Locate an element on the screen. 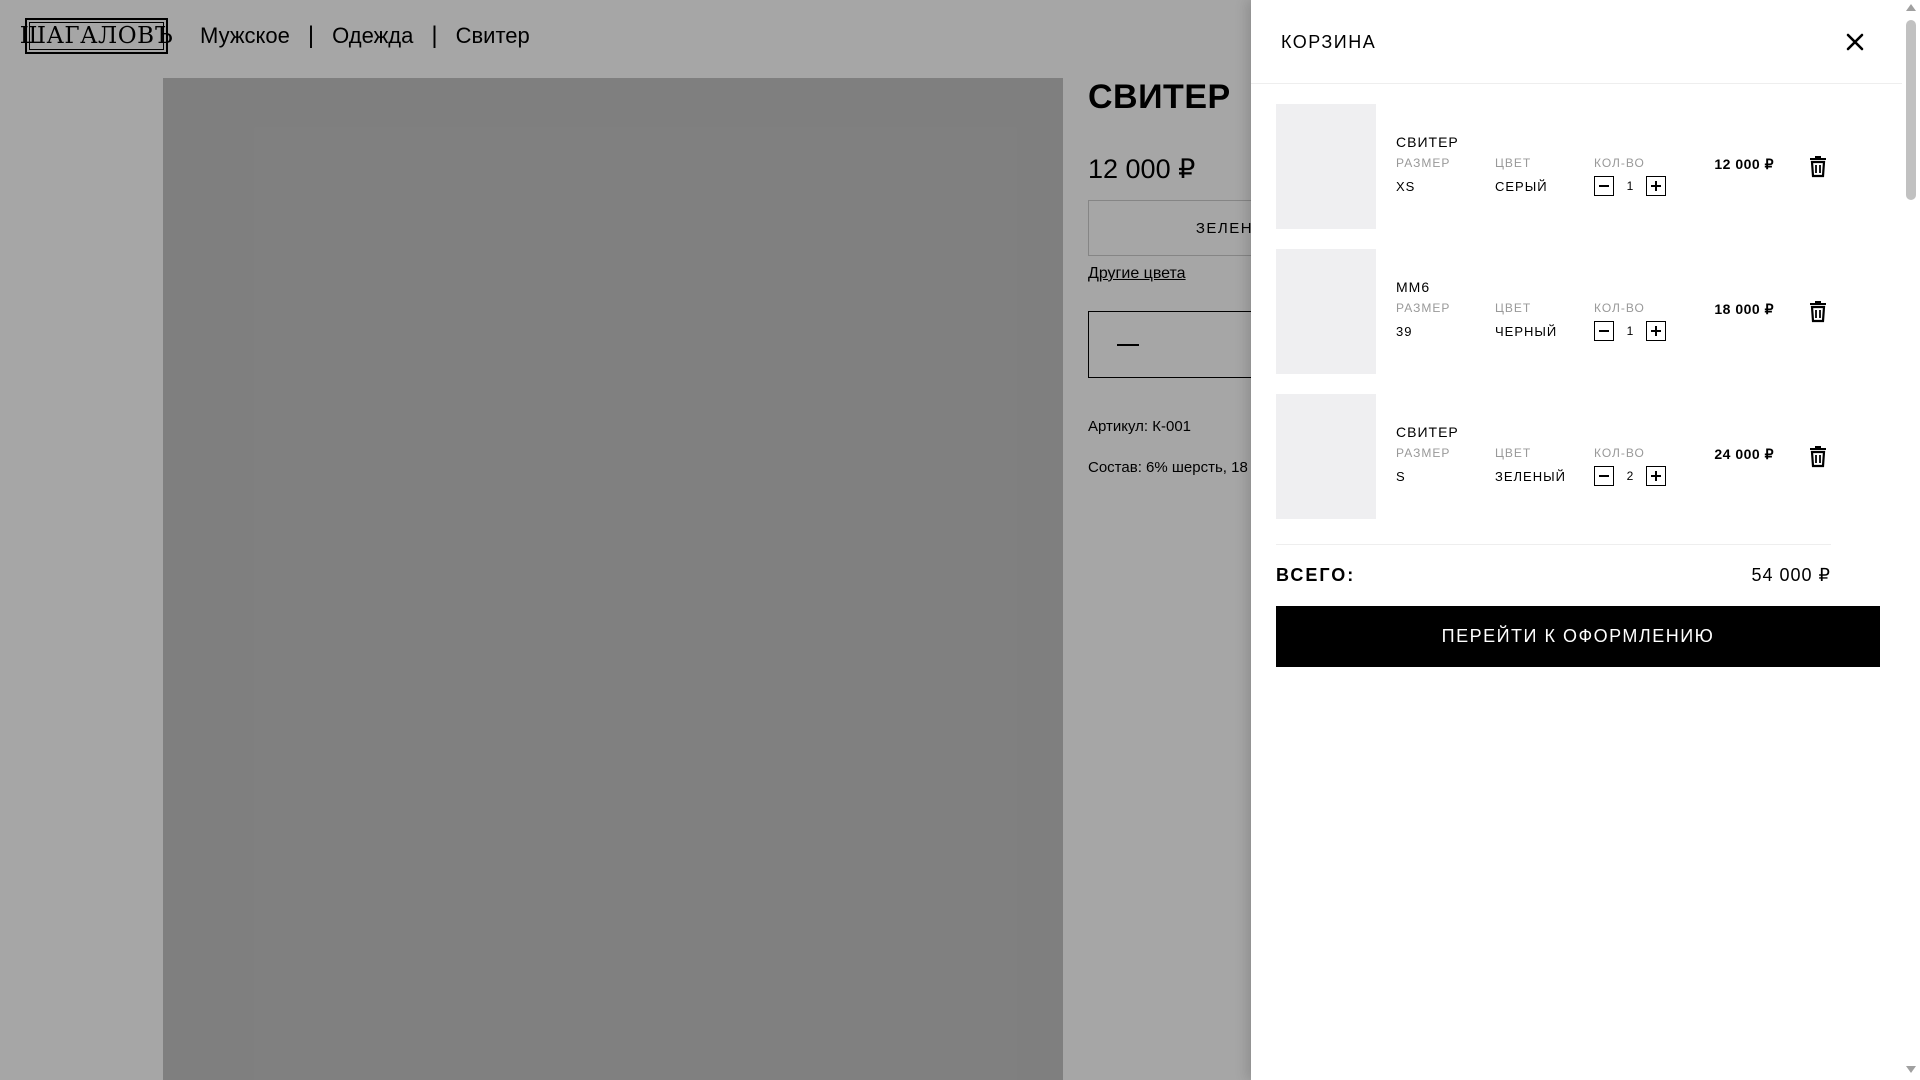  checkout-button: ПЕРЕЙТИ К ОФОРМЛЕНИЮ is located at coordinates (1578, 636).